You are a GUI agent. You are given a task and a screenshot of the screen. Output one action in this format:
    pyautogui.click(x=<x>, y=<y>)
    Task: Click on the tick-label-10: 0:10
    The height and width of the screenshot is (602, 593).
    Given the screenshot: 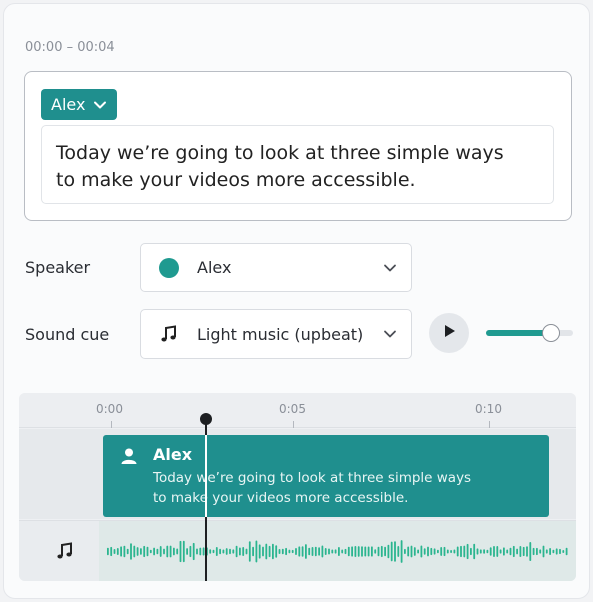 What is the action you would take?
    pyautogui.click(x=488, y=409)
    